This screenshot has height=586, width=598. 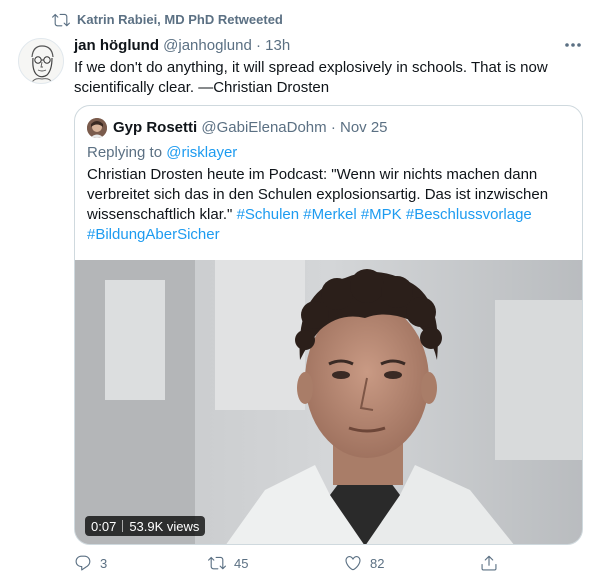 What do you see at coordinates (353, 563) in the screenshot?
I see `heart-icon` at bounding box center [353, 563].